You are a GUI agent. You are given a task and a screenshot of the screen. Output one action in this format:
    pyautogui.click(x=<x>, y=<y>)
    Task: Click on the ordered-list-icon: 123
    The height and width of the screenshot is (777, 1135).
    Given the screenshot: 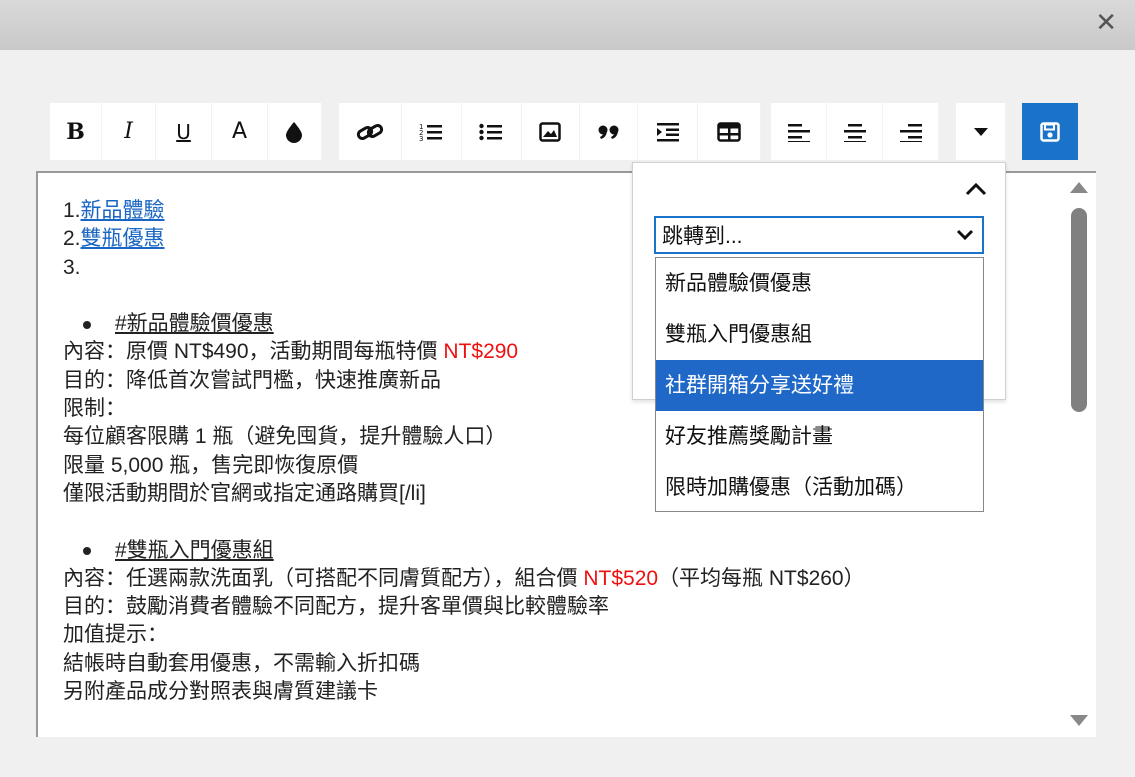 What is the action you would take?
    pyautogui.click(x=431, y=132)
    